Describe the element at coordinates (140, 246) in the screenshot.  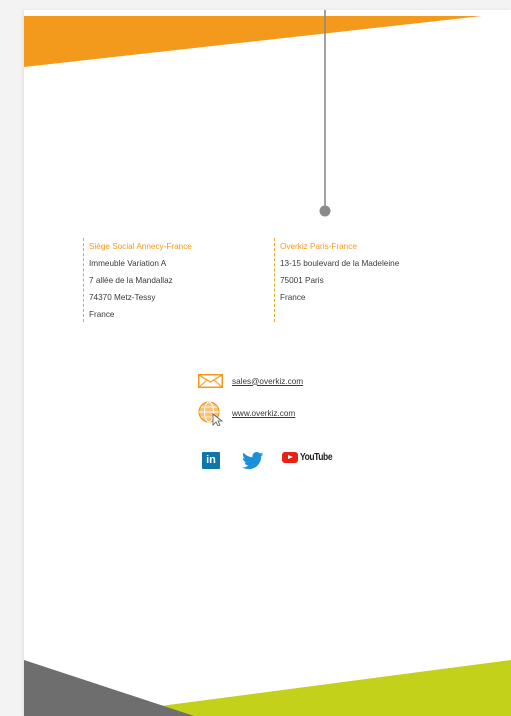
I see `address-title: Siège Social Annecy-France` at that location.